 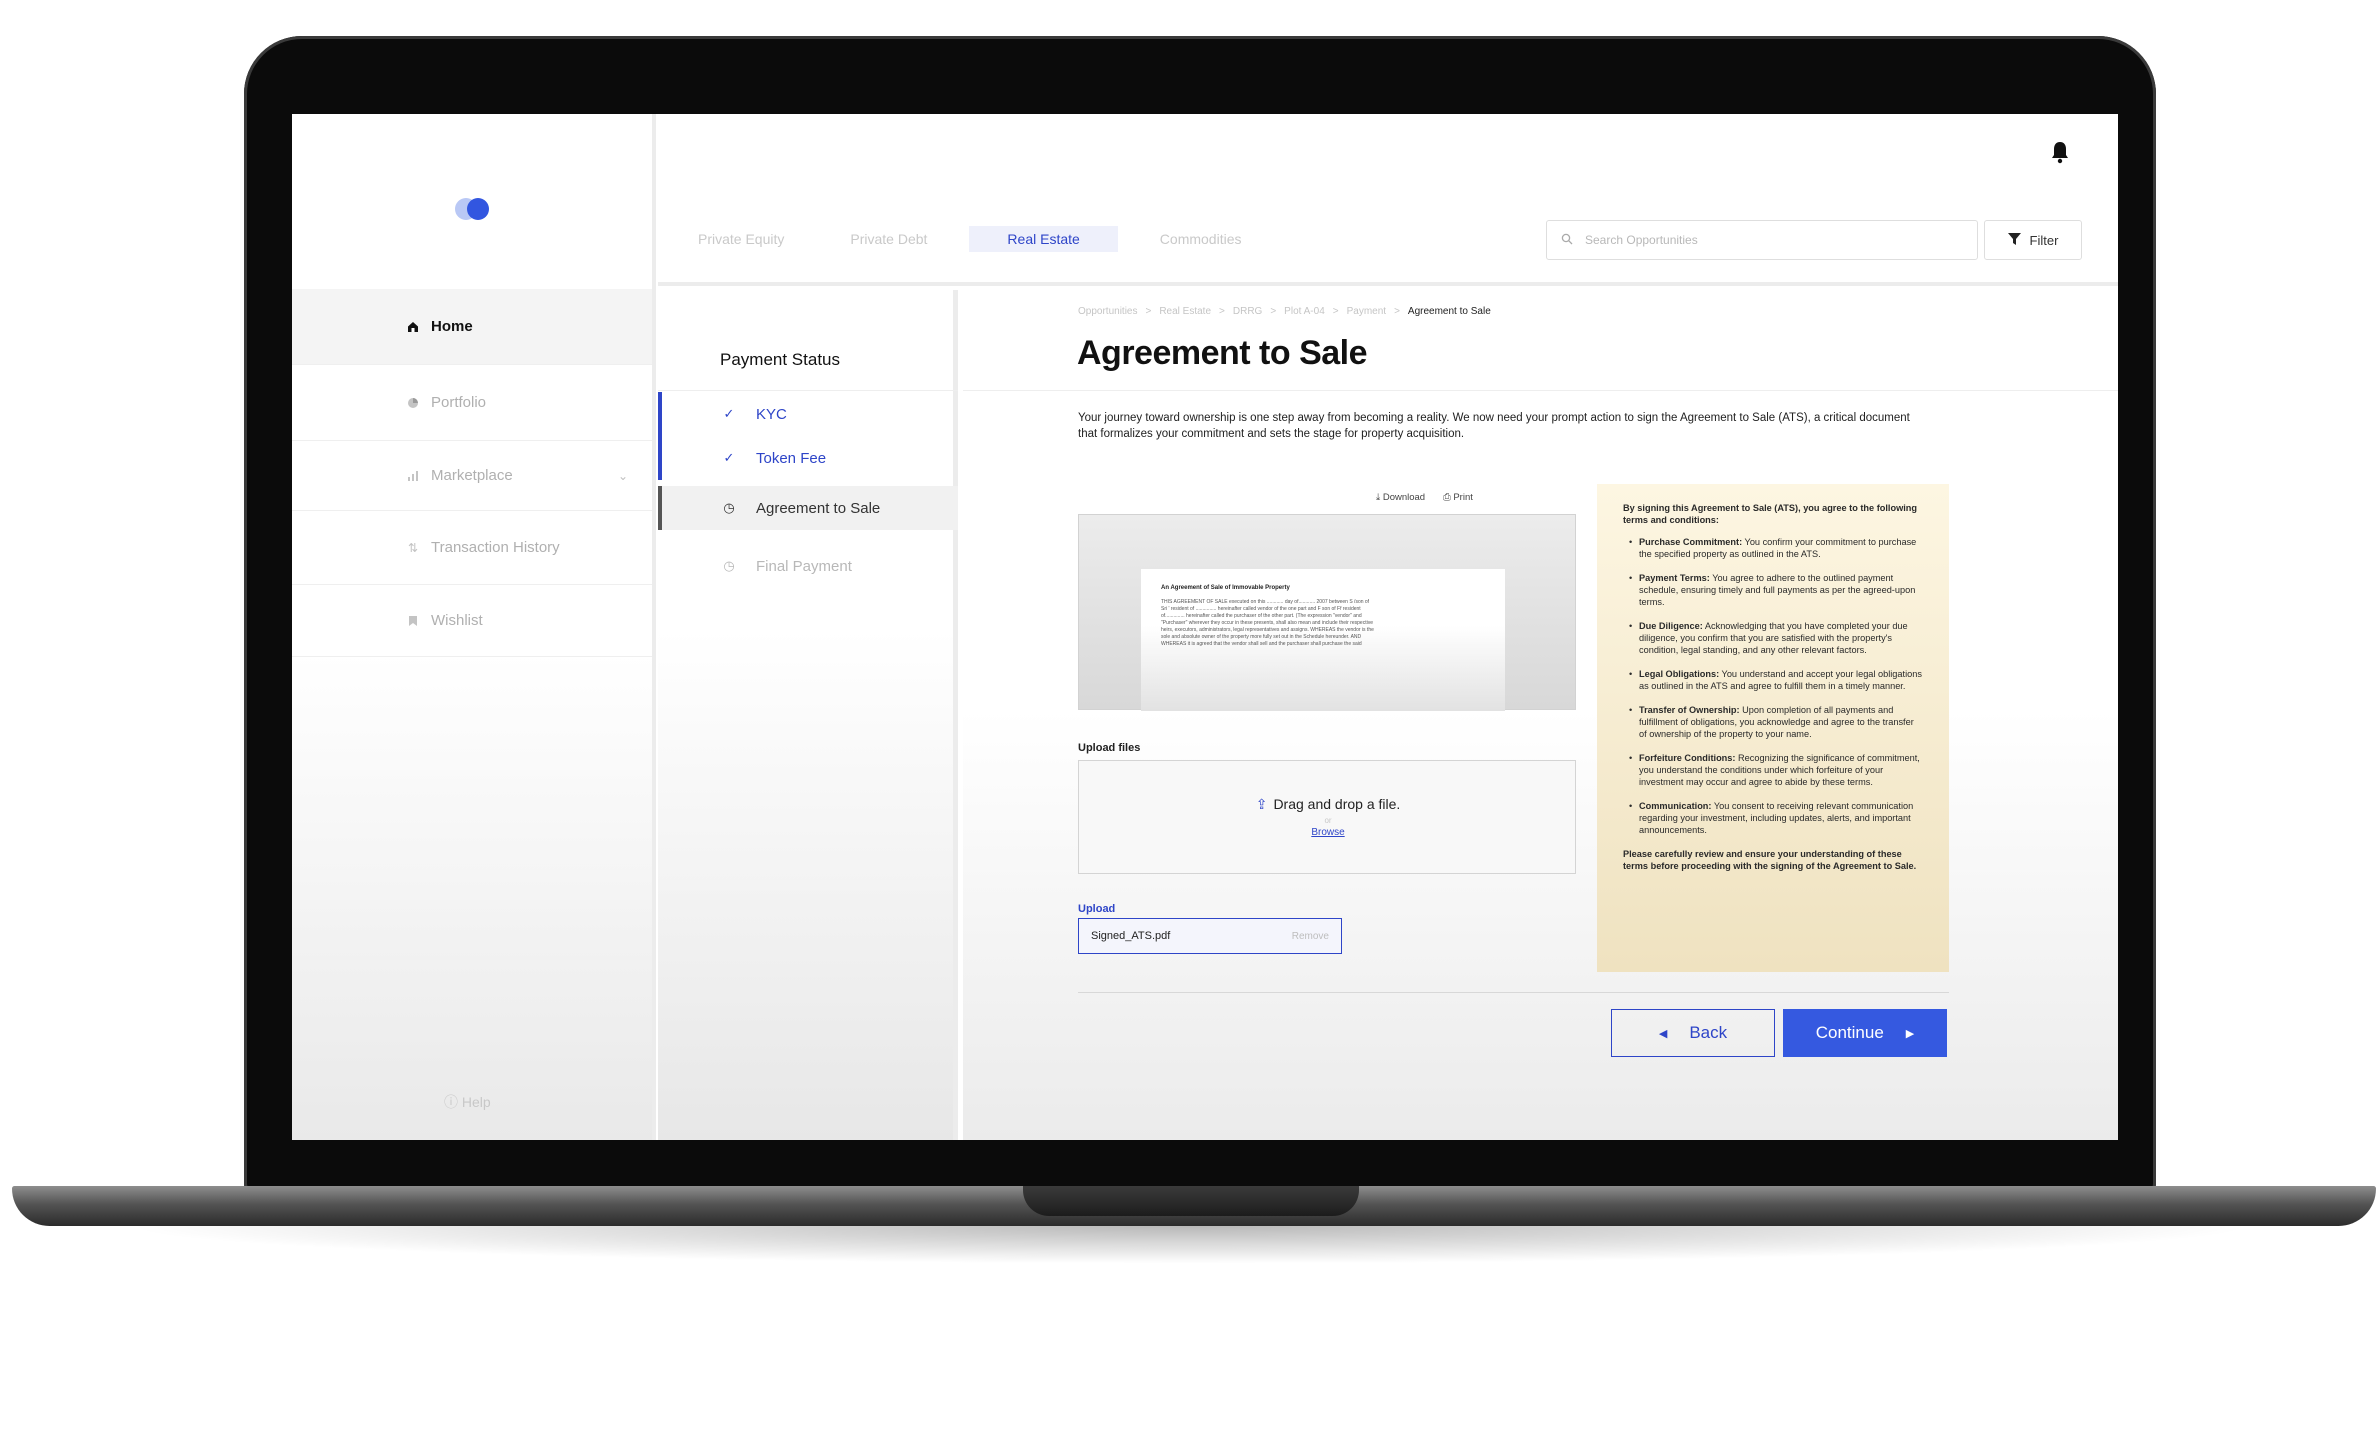 What do you see at coordinates (1540, 390) in the screenshot?
I see `divider` at bounding box center [1540, 390].